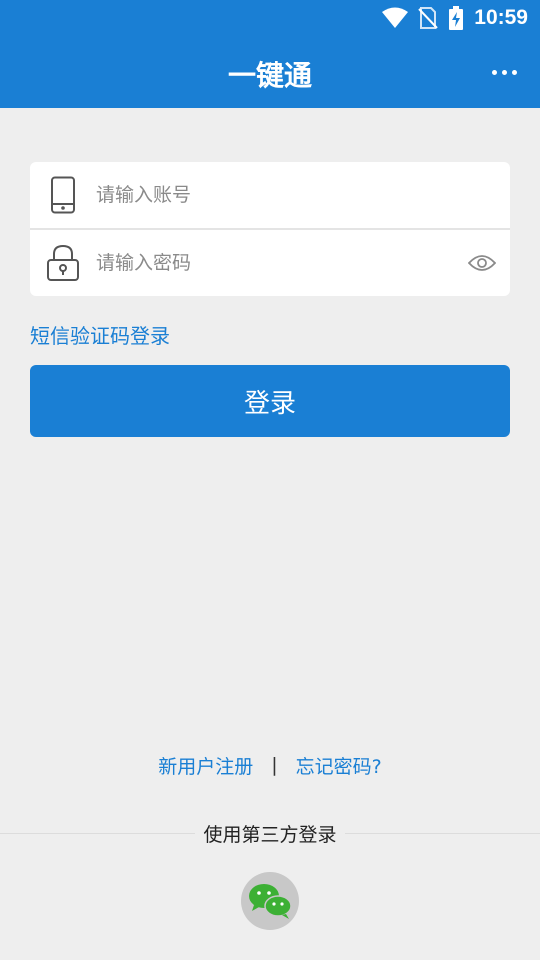  Describe the element at coordinates (100, 334) in the screenshot. I see `sms-login-link: 短信验证码登录` at that location.